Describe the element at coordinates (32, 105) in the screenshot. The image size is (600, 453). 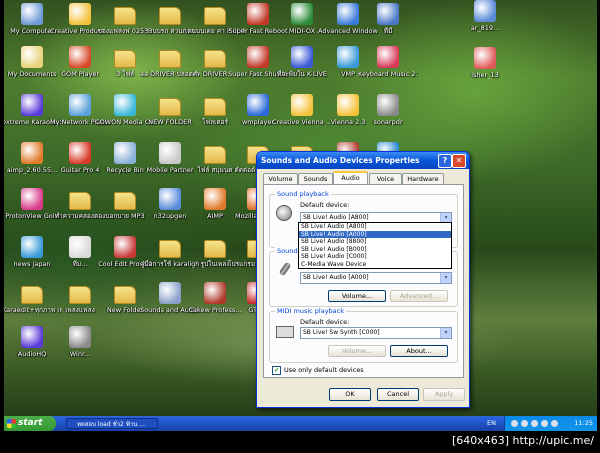
I see `extreme-karaoke-sql-icon` at that location.